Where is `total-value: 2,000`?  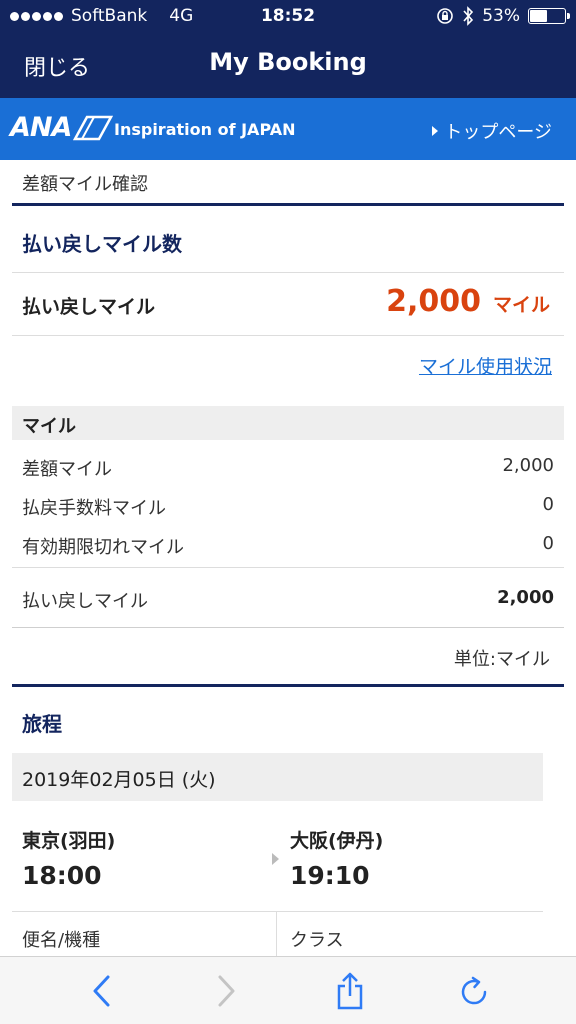 total-value: 2,000 is located at coordinates (525, 597).